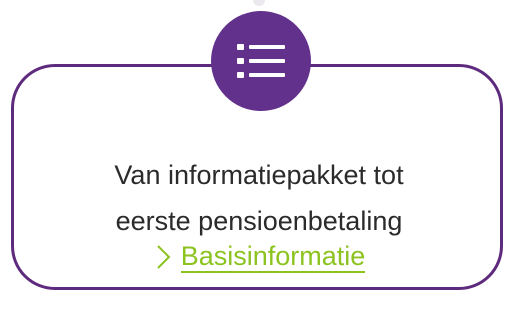 The height and width of the screenshot is (324, 518). I want to click on chevron-right-icon, so click(163, 257).